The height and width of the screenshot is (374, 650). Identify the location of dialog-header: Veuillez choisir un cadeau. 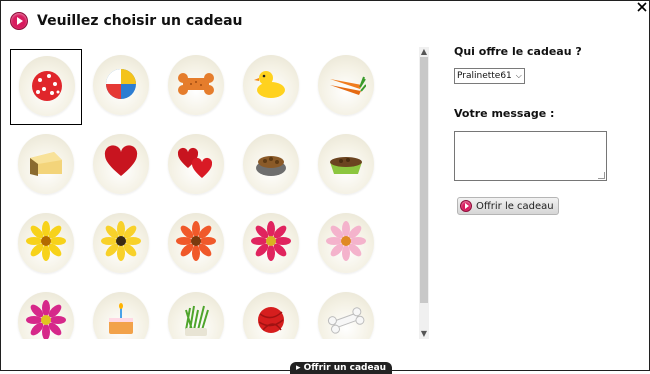
(126, 21).